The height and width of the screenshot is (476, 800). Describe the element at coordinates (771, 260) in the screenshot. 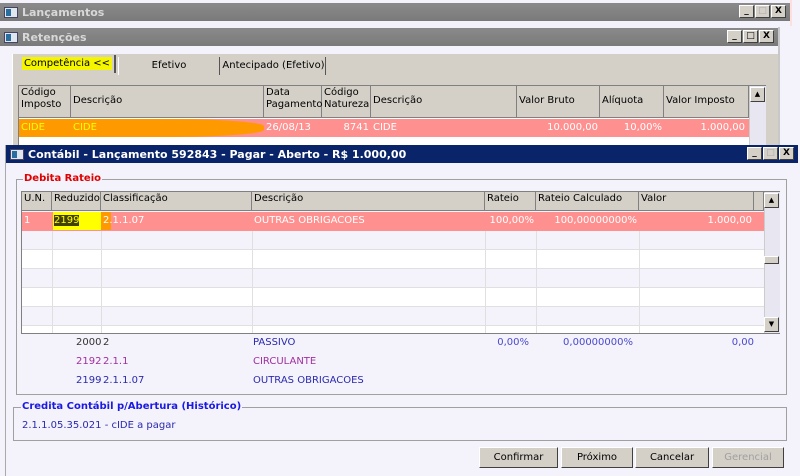

I see `scroll-thumb` at that location.